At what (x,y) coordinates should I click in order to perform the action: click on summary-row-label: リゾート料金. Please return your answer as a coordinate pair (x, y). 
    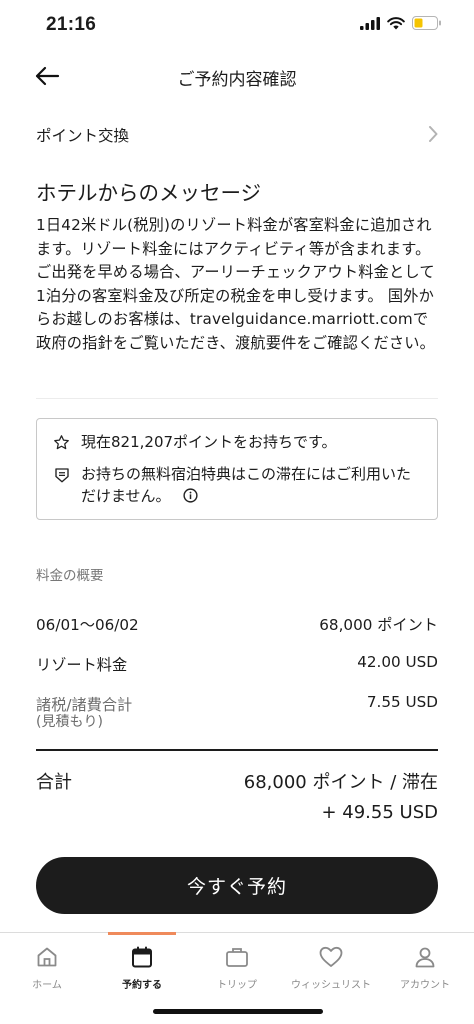
    Looking at the image, I should click on (82, 665).